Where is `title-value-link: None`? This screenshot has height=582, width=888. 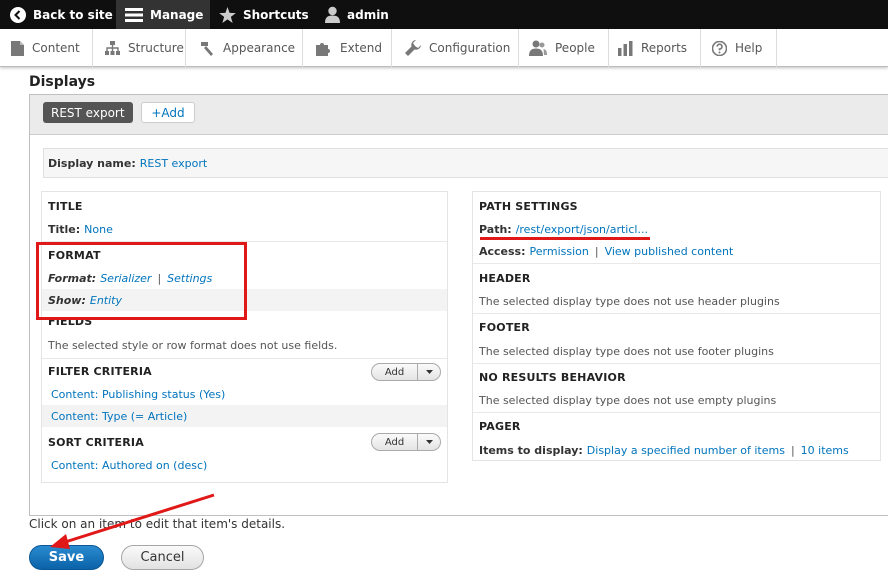 title-value-link: None is located at coordinates (98, 229).